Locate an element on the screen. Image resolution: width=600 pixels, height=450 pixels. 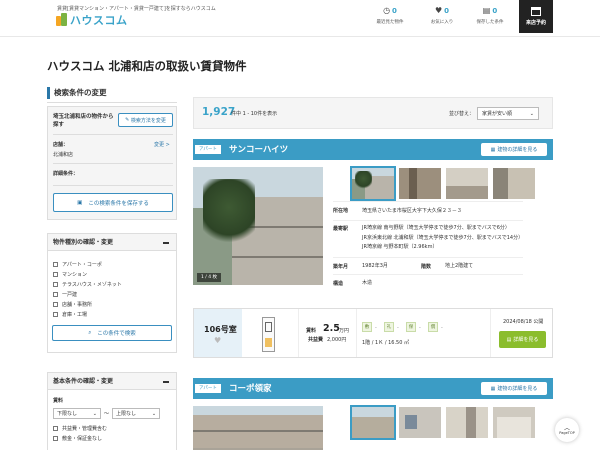
sort-select: 家賃が安い順 ⌄ is located at coordinates (508, 113).